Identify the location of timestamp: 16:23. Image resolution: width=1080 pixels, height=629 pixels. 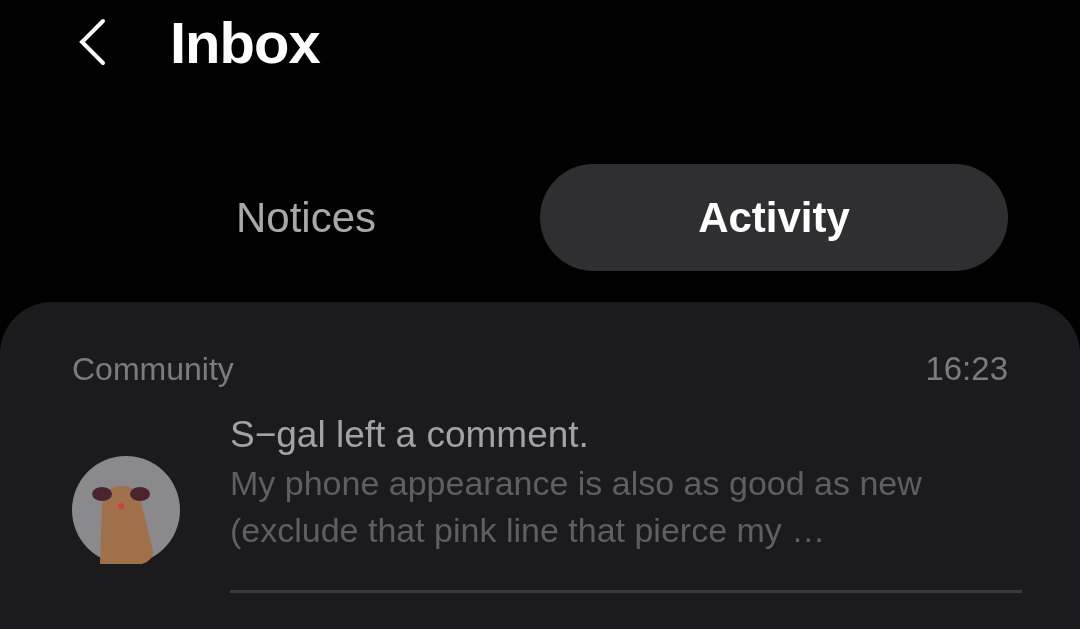
(966, 369).